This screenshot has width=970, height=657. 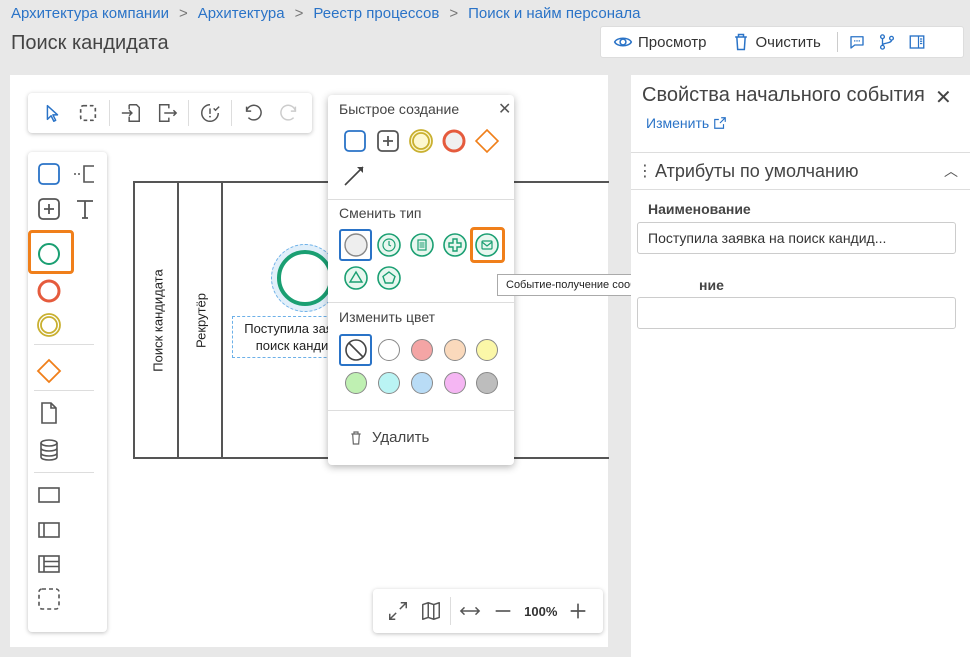 I want to click on undo-icon, so click(x=253, y=112).